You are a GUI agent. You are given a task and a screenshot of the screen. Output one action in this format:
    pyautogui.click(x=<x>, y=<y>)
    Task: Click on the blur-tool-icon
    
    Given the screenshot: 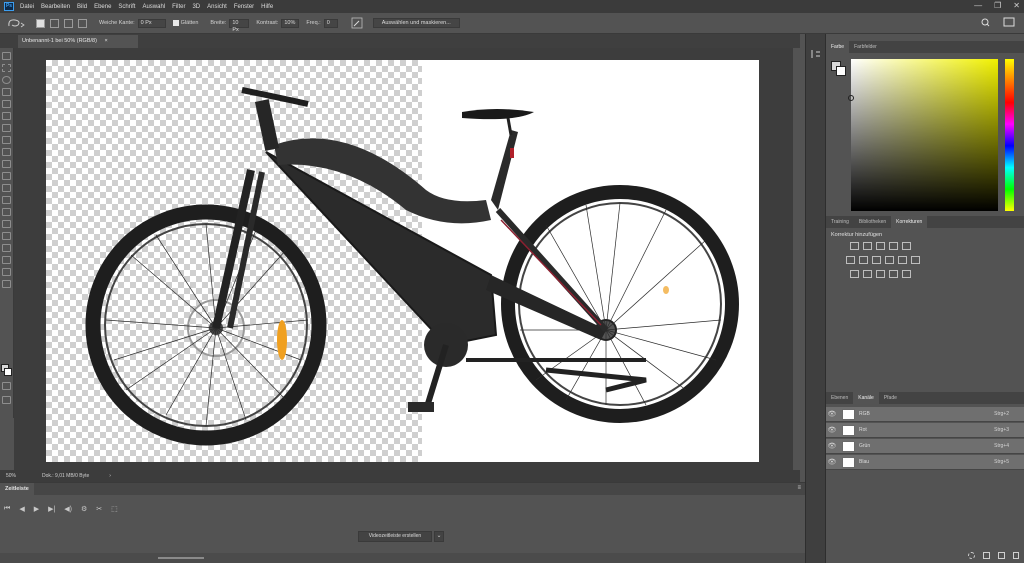 What is the action you would take?
    pyautogui.click(x=6, y=200)
    